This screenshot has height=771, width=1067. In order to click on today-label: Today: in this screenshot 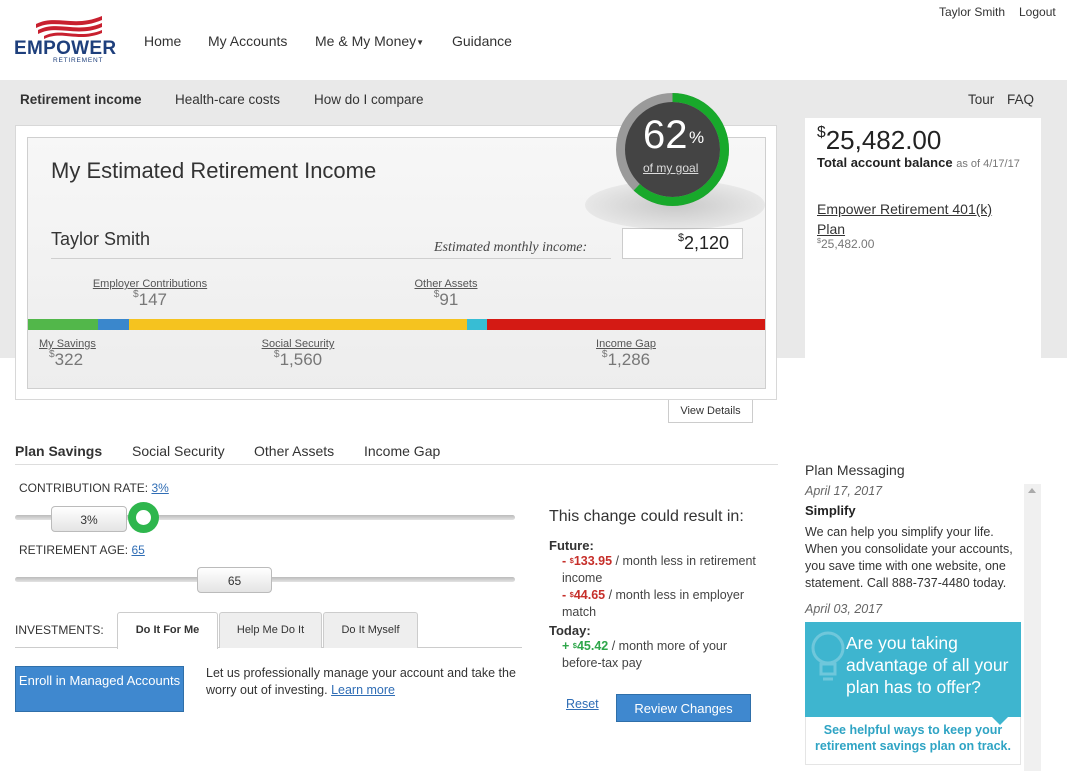, I will do `click(570, 630)`.